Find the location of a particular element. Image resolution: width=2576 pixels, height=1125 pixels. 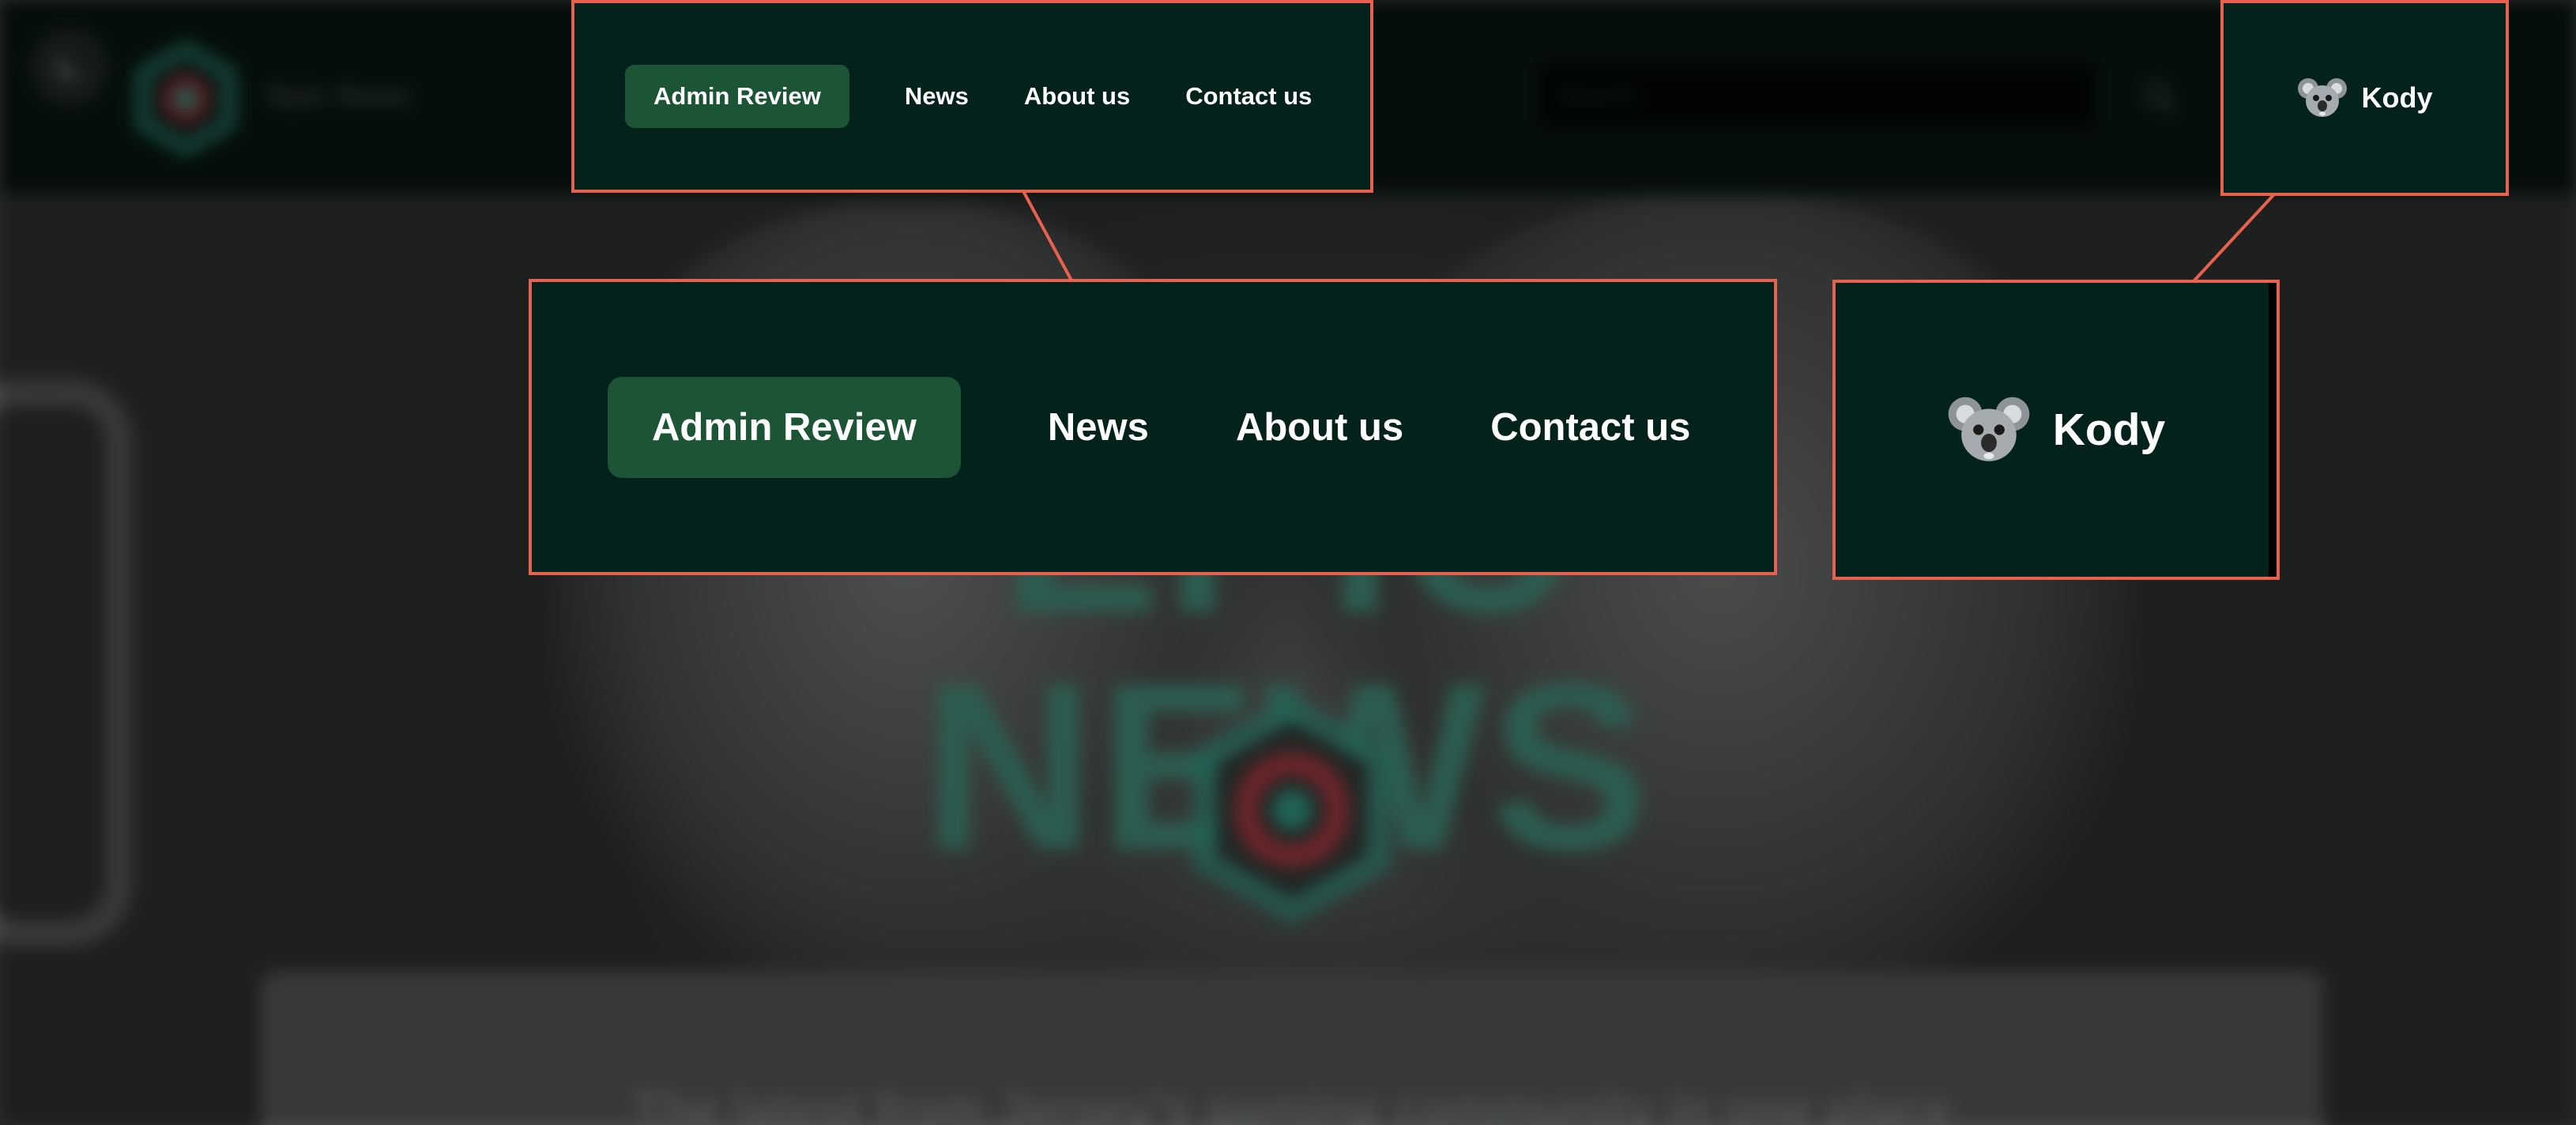

user-menu-callout: Kody is located at coordinates (2364, 98).